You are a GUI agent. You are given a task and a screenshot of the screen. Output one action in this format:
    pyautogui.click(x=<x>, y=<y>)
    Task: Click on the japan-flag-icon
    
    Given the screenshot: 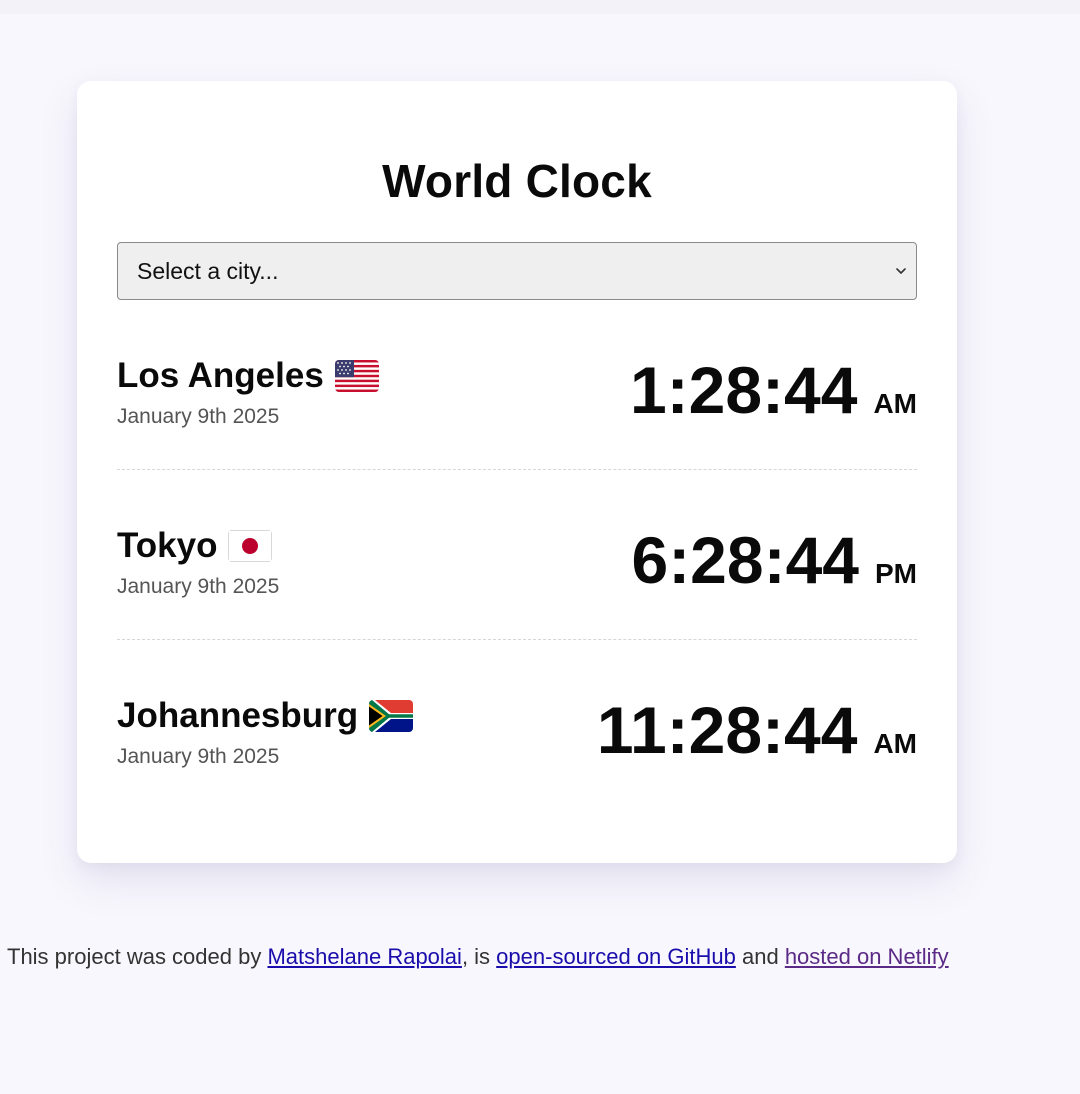 What is the action you would take?
    pyautogui.click(x=250, y=546)
    